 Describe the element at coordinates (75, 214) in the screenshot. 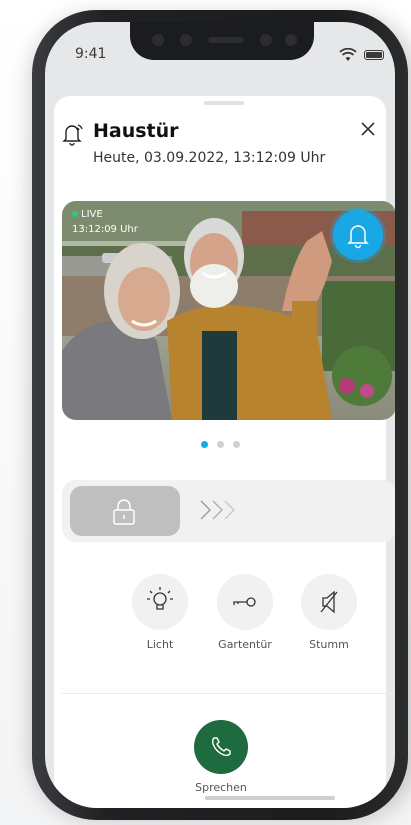

I see `live-dot` at that location.